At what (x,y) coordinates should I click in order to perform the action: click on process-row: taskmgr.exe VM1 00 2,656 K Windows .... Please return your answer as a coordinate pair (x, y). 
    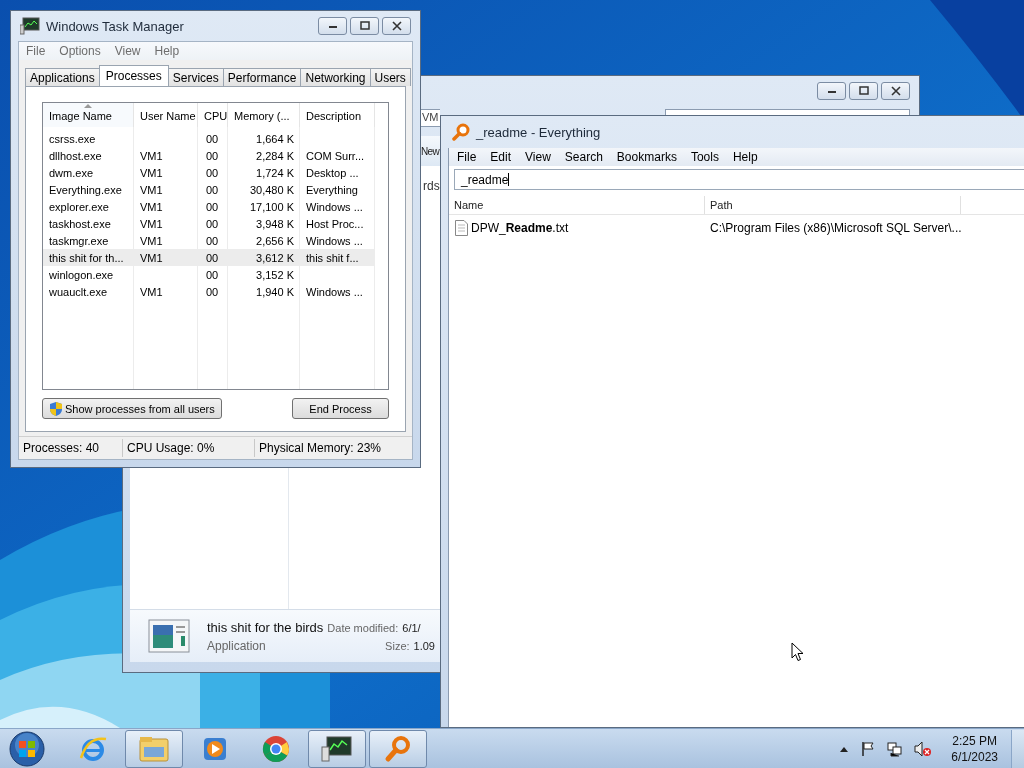
    Looking at the image, I should click on (209, 240).